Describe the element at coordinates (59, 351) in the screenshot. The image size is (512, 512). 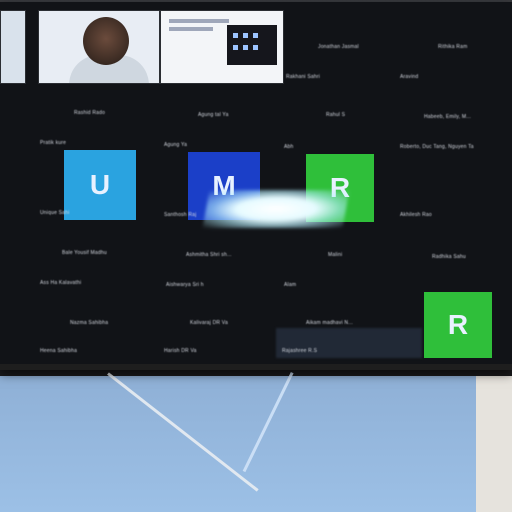
I see `participant-name: Heena Sahibha` at that location.